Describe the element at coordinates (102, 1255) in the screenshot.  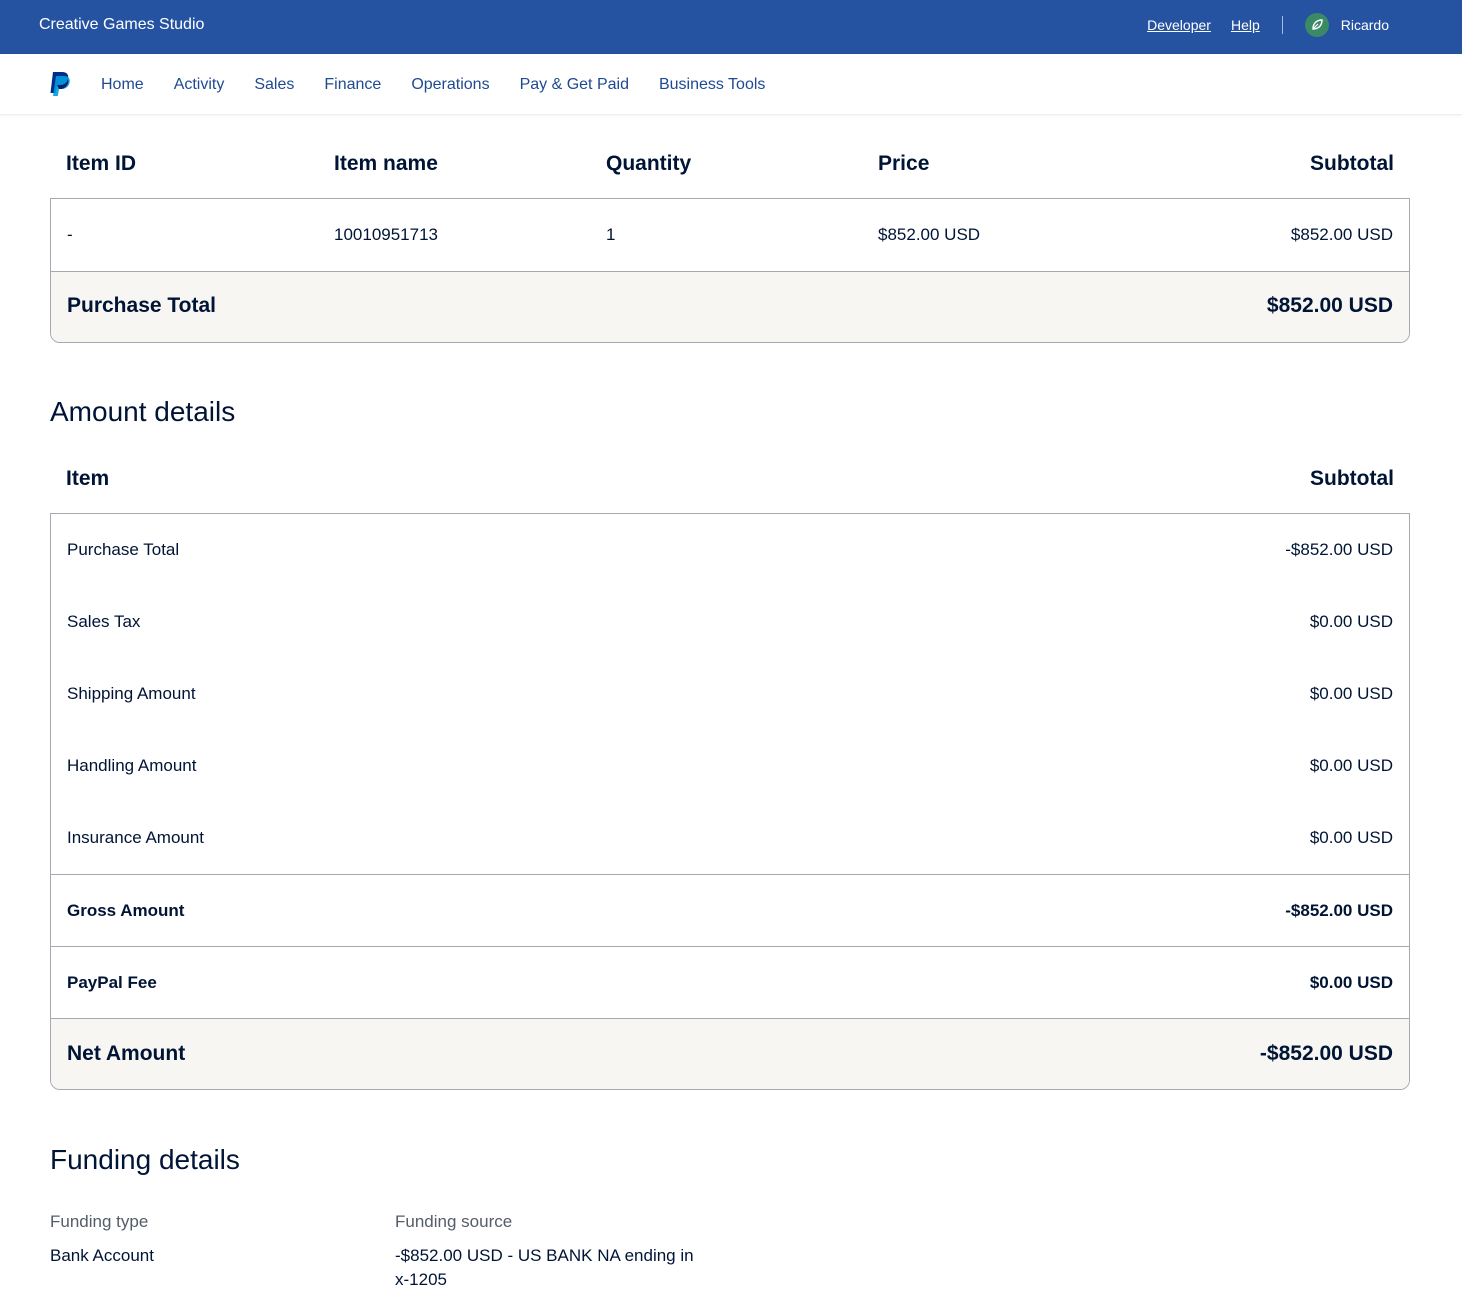
I see `funding-type-value: Bank Account` at that location.